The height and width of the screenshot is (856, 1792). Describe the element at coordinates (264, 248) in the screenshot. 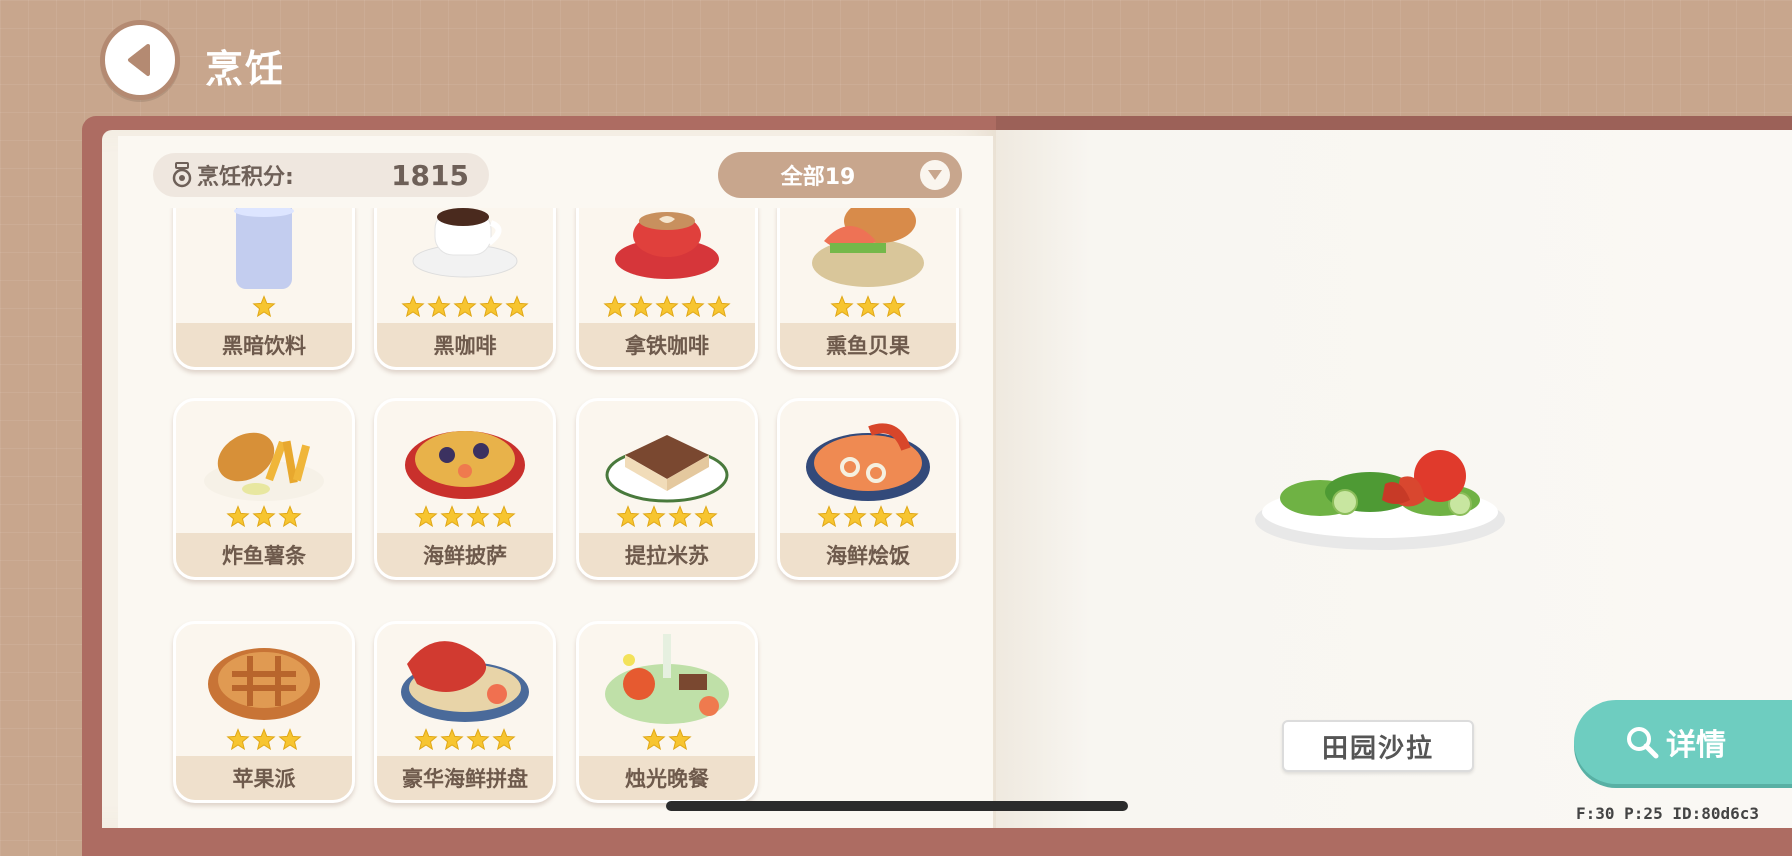

I see `dark-drink-icon` at that location.